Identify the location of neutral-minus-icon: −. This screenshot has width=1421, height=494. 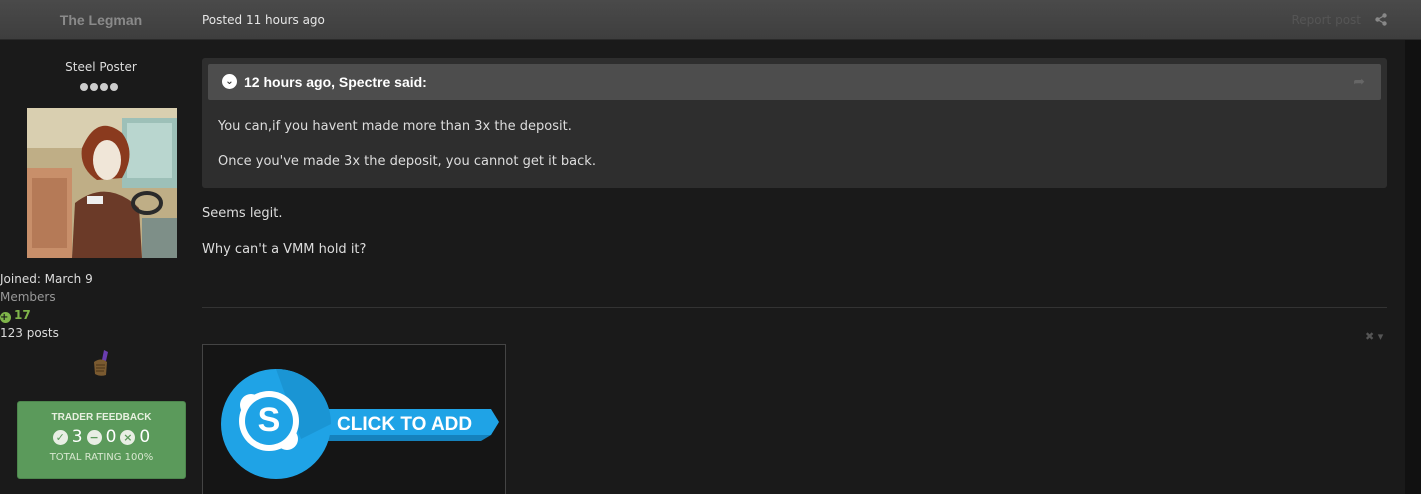
(94, 437).